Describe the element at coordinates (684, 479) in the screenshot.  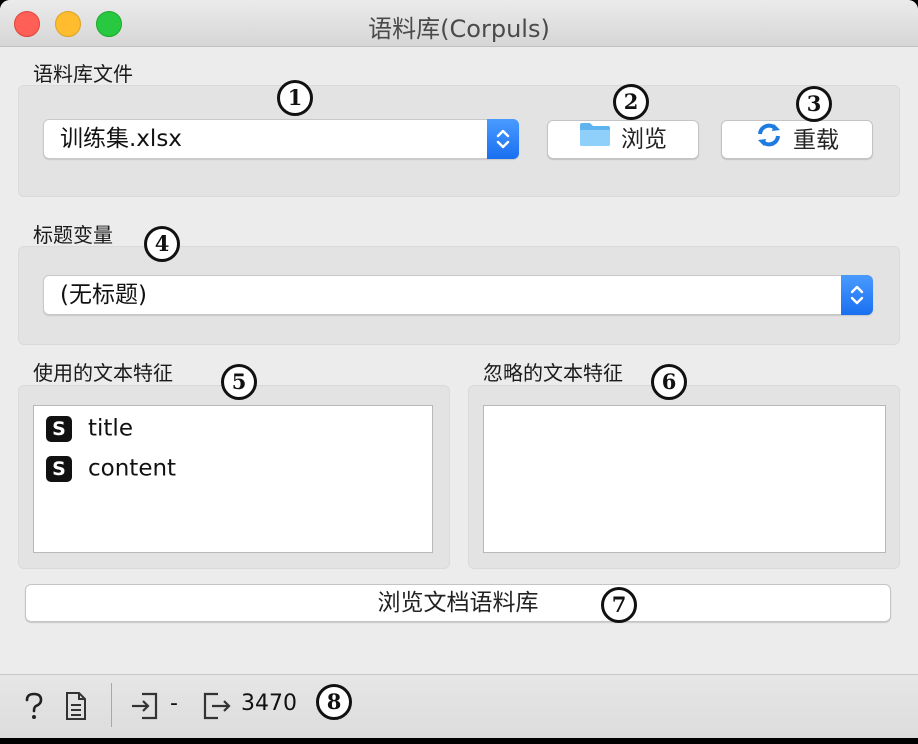
I see `ignored-features-list` at that location.